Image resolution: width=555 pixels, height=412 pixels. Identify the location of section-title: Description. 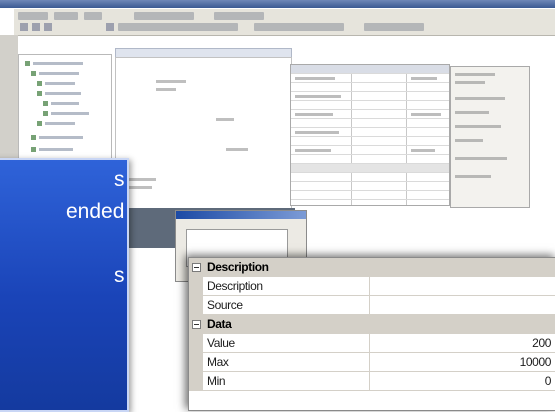
(238, 267).